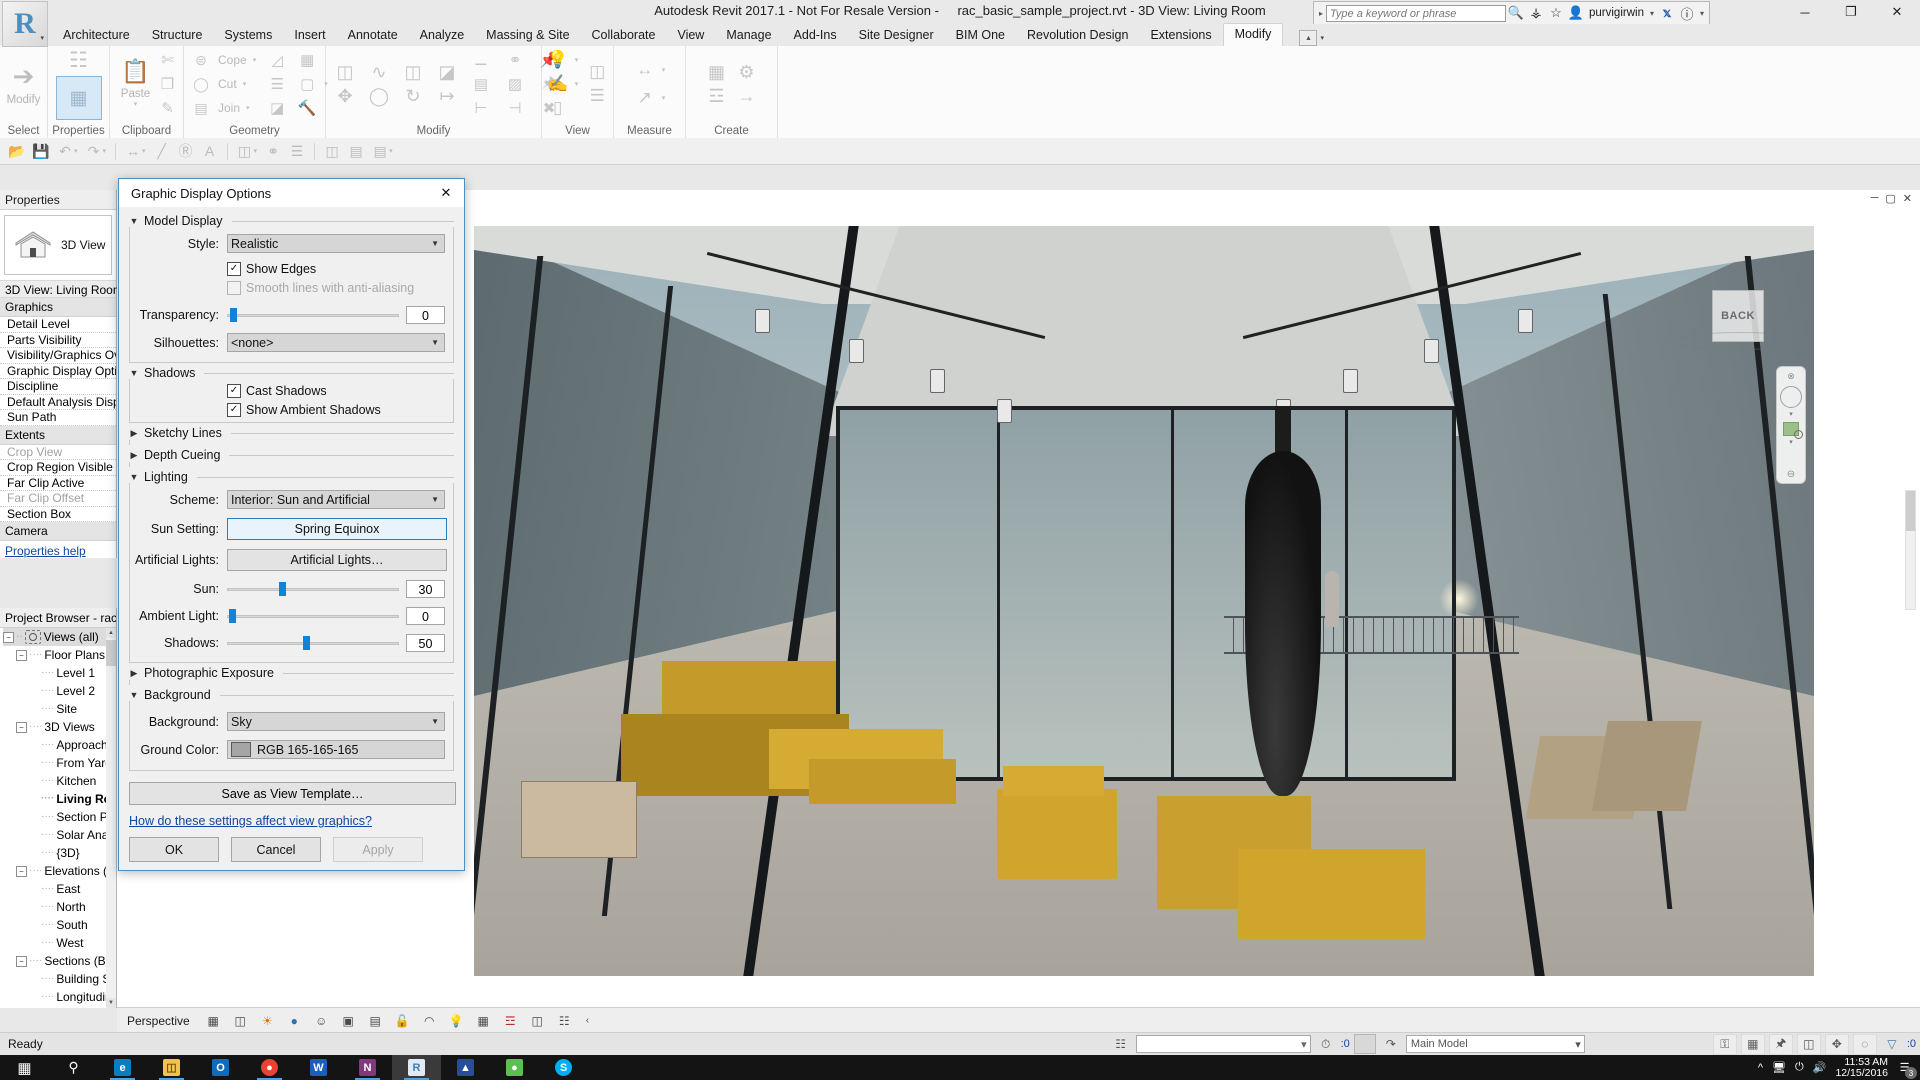 This screenshot has height=1080, width=1920. I want to click on copy-element-icon: ◯, so click(379, 96).